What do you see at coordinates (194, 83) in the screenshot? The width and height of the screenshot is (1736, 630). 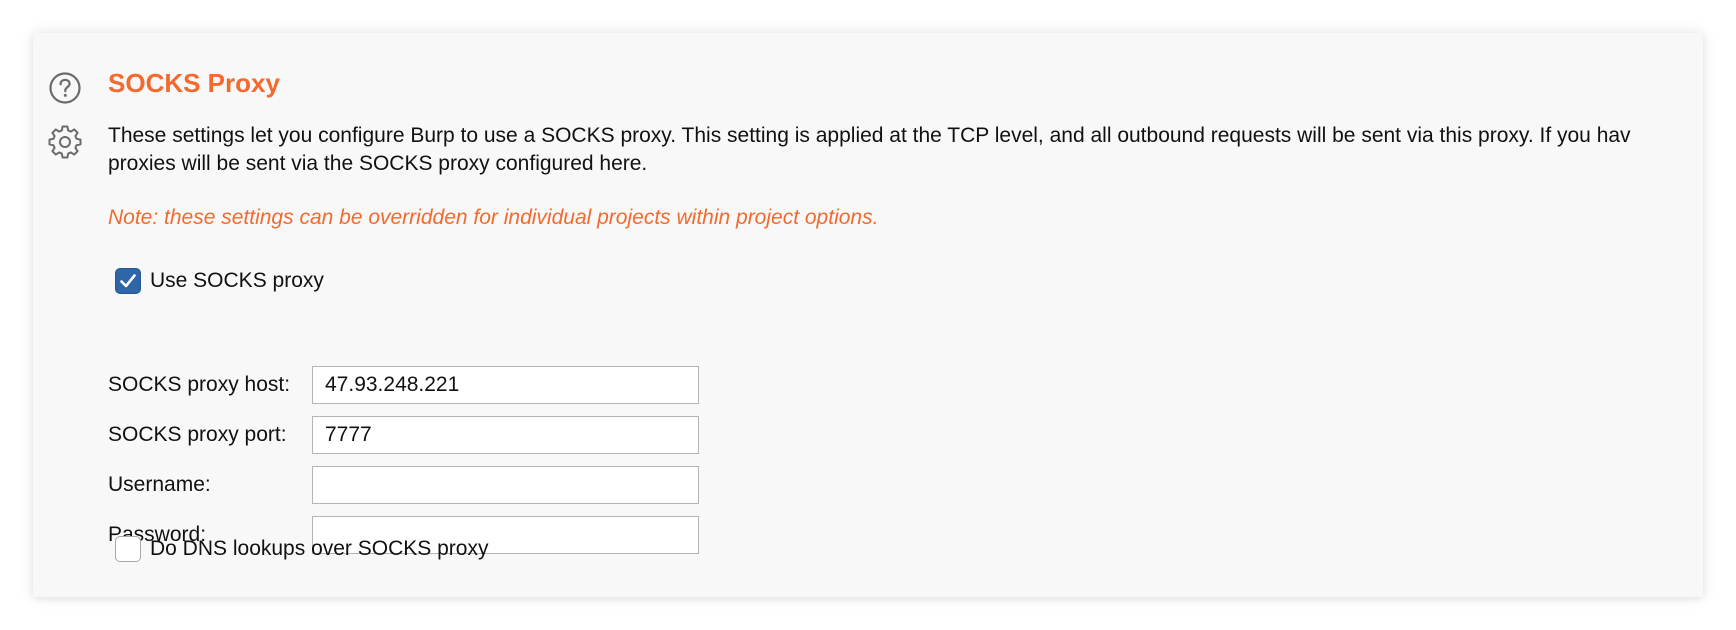 I see `section-title: SOCKS Proxy` at bounding box center [194, 83].